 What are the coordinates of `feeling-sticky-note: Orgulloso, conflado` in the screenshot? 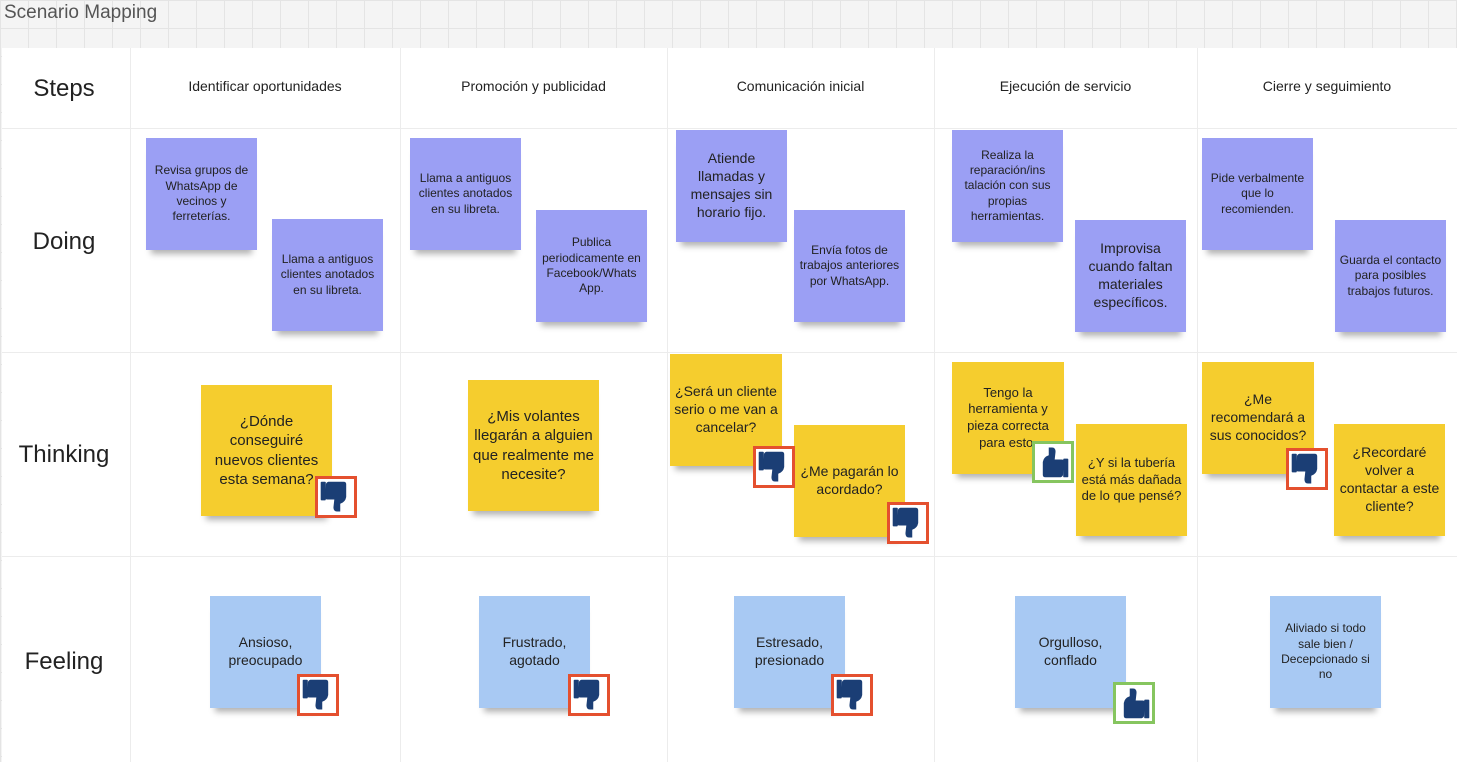 It's located at (1070, 652).